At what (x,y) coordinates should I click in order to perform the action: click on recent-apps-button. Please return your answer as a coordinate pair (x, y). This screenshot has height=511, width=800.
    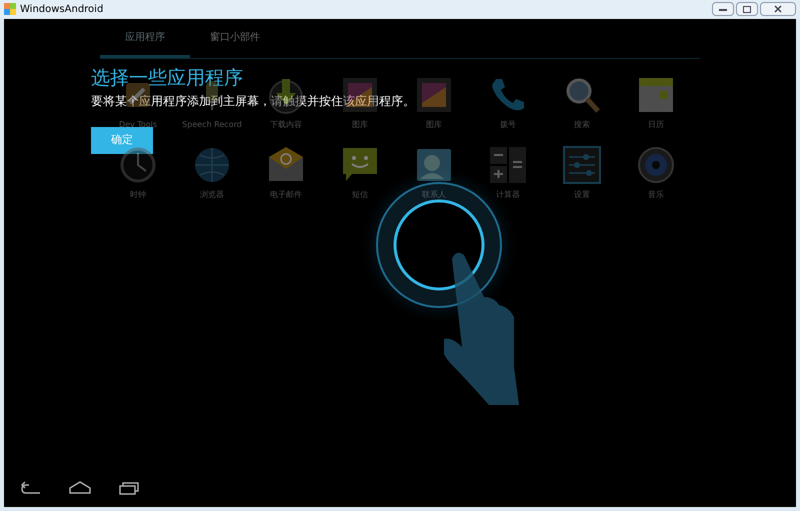
    Looking at the image, I should click on (129, 488).